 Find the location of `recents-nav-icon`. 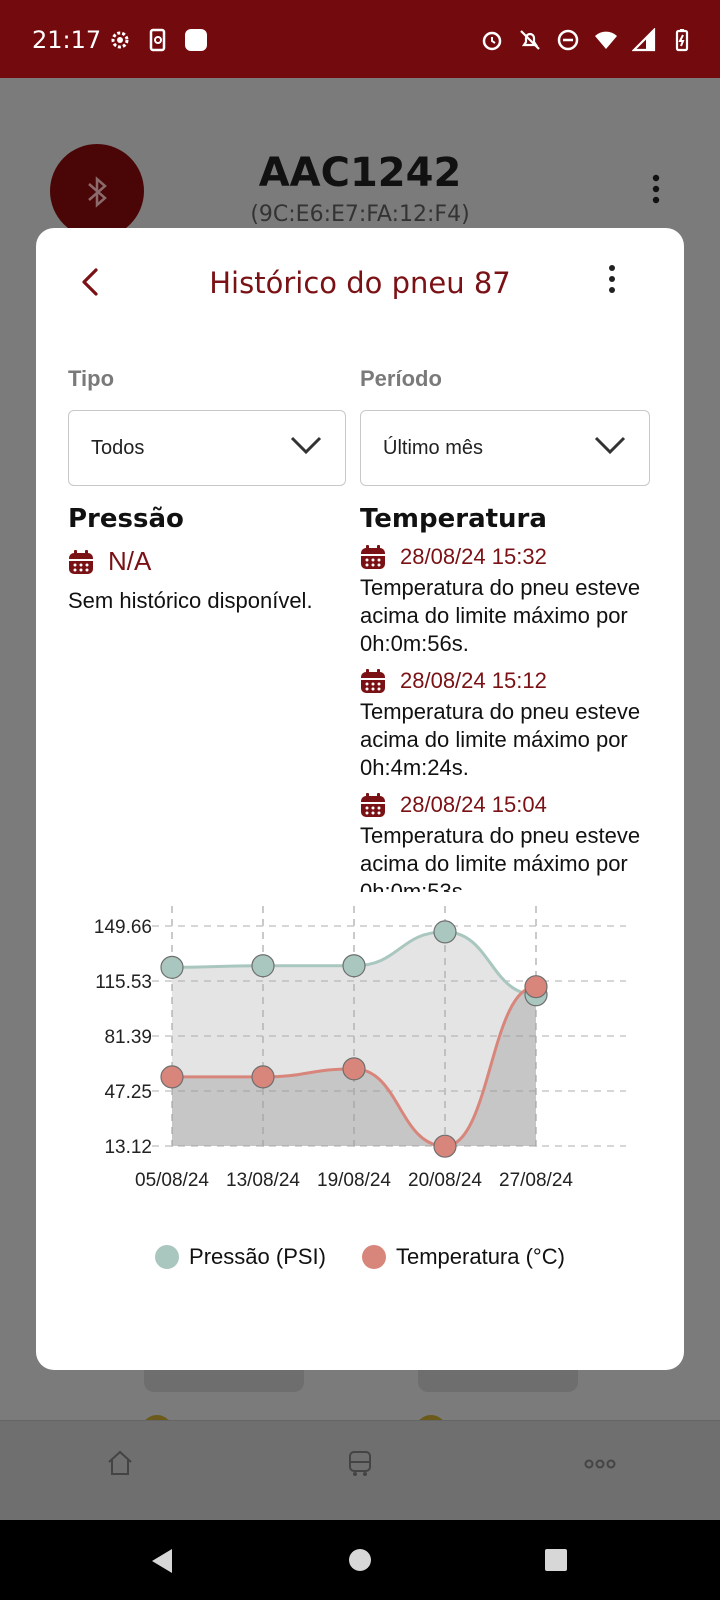

recents-nav-icon is located at coordinates (556, 1560).